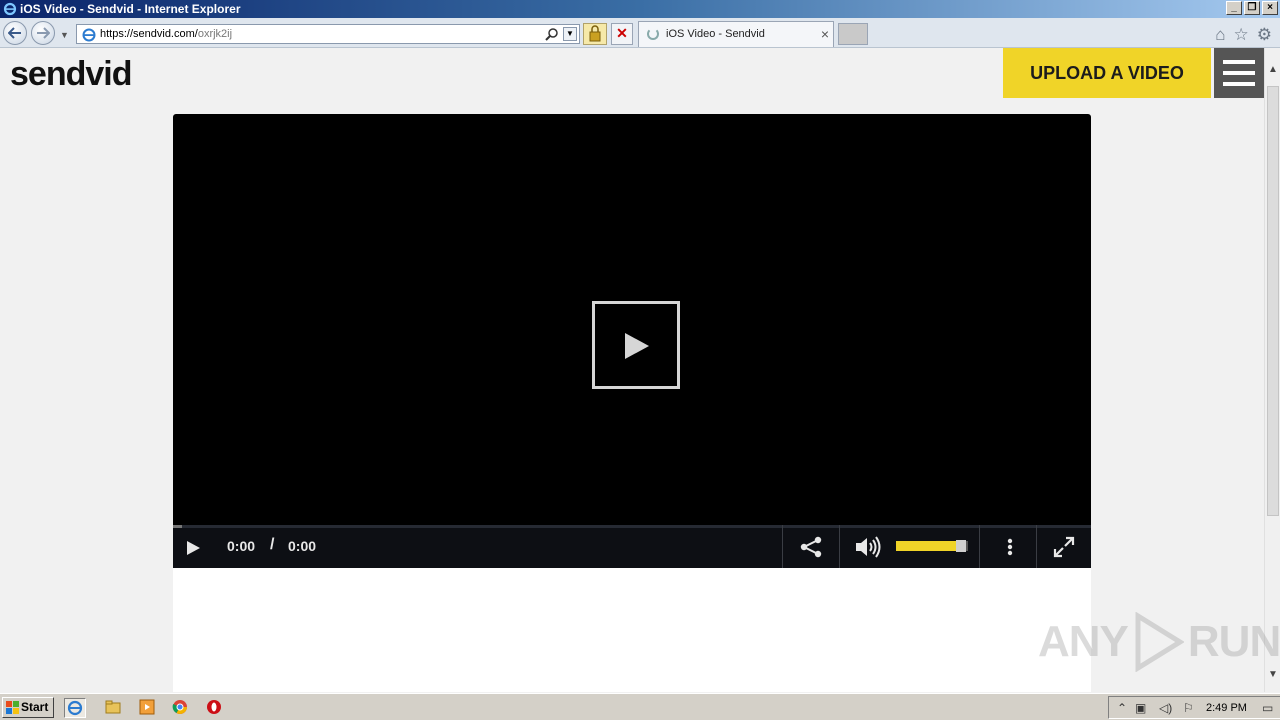  I want to click on taskbar-ie-button, so click(75, 708).